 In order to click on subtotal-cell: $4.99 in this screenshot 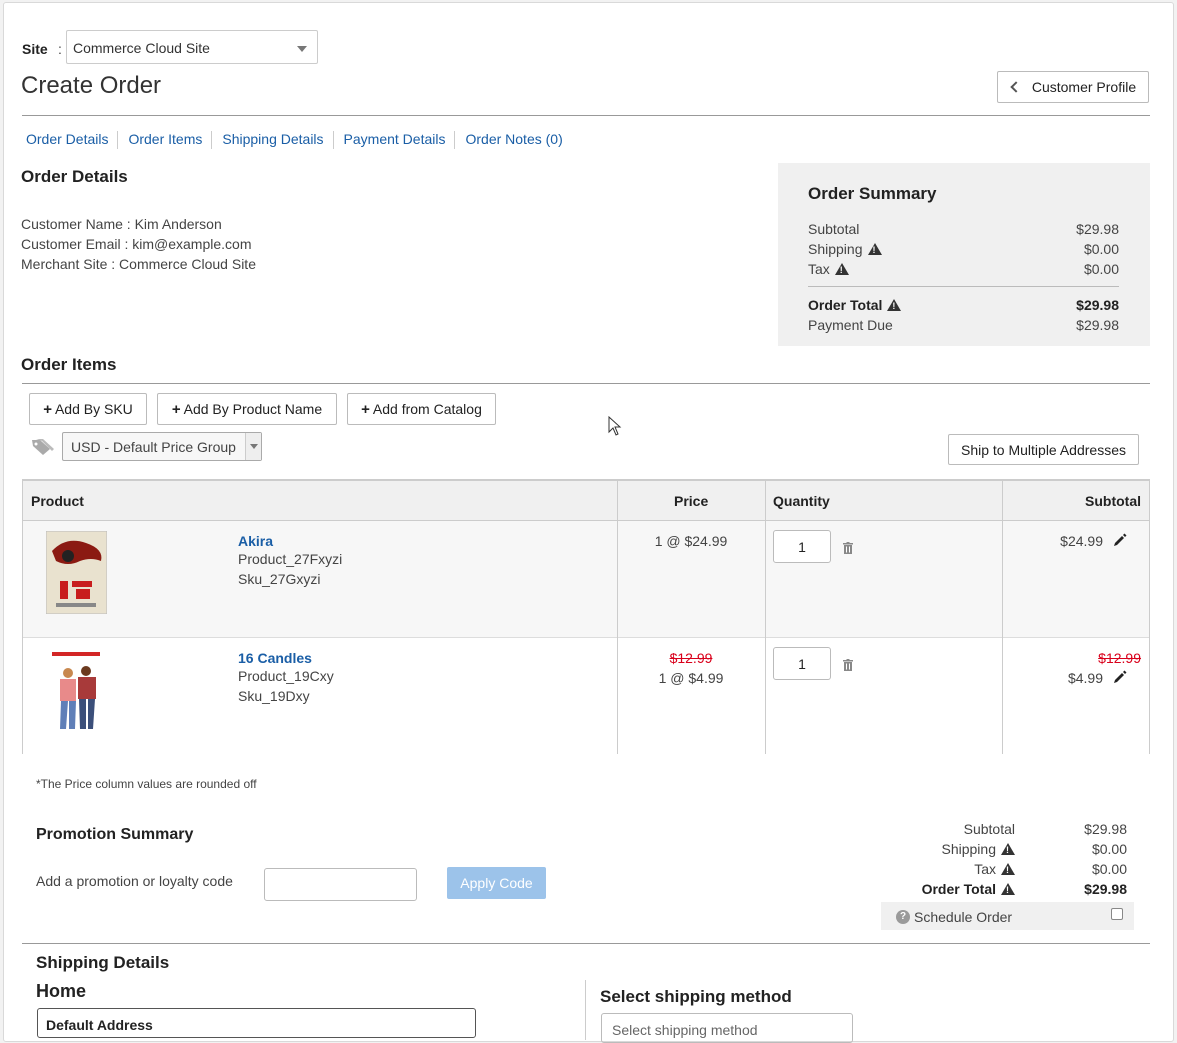, I will do `click(1085, 678)`.